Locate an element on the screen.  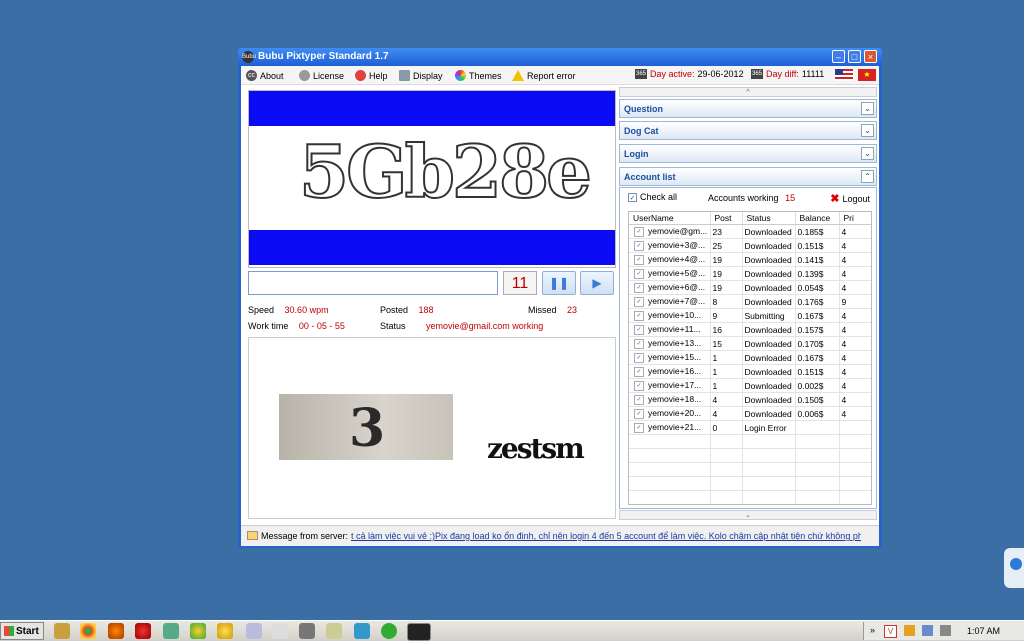
chevron-up-icon: ⌃ is located at coordinates (867, 176).